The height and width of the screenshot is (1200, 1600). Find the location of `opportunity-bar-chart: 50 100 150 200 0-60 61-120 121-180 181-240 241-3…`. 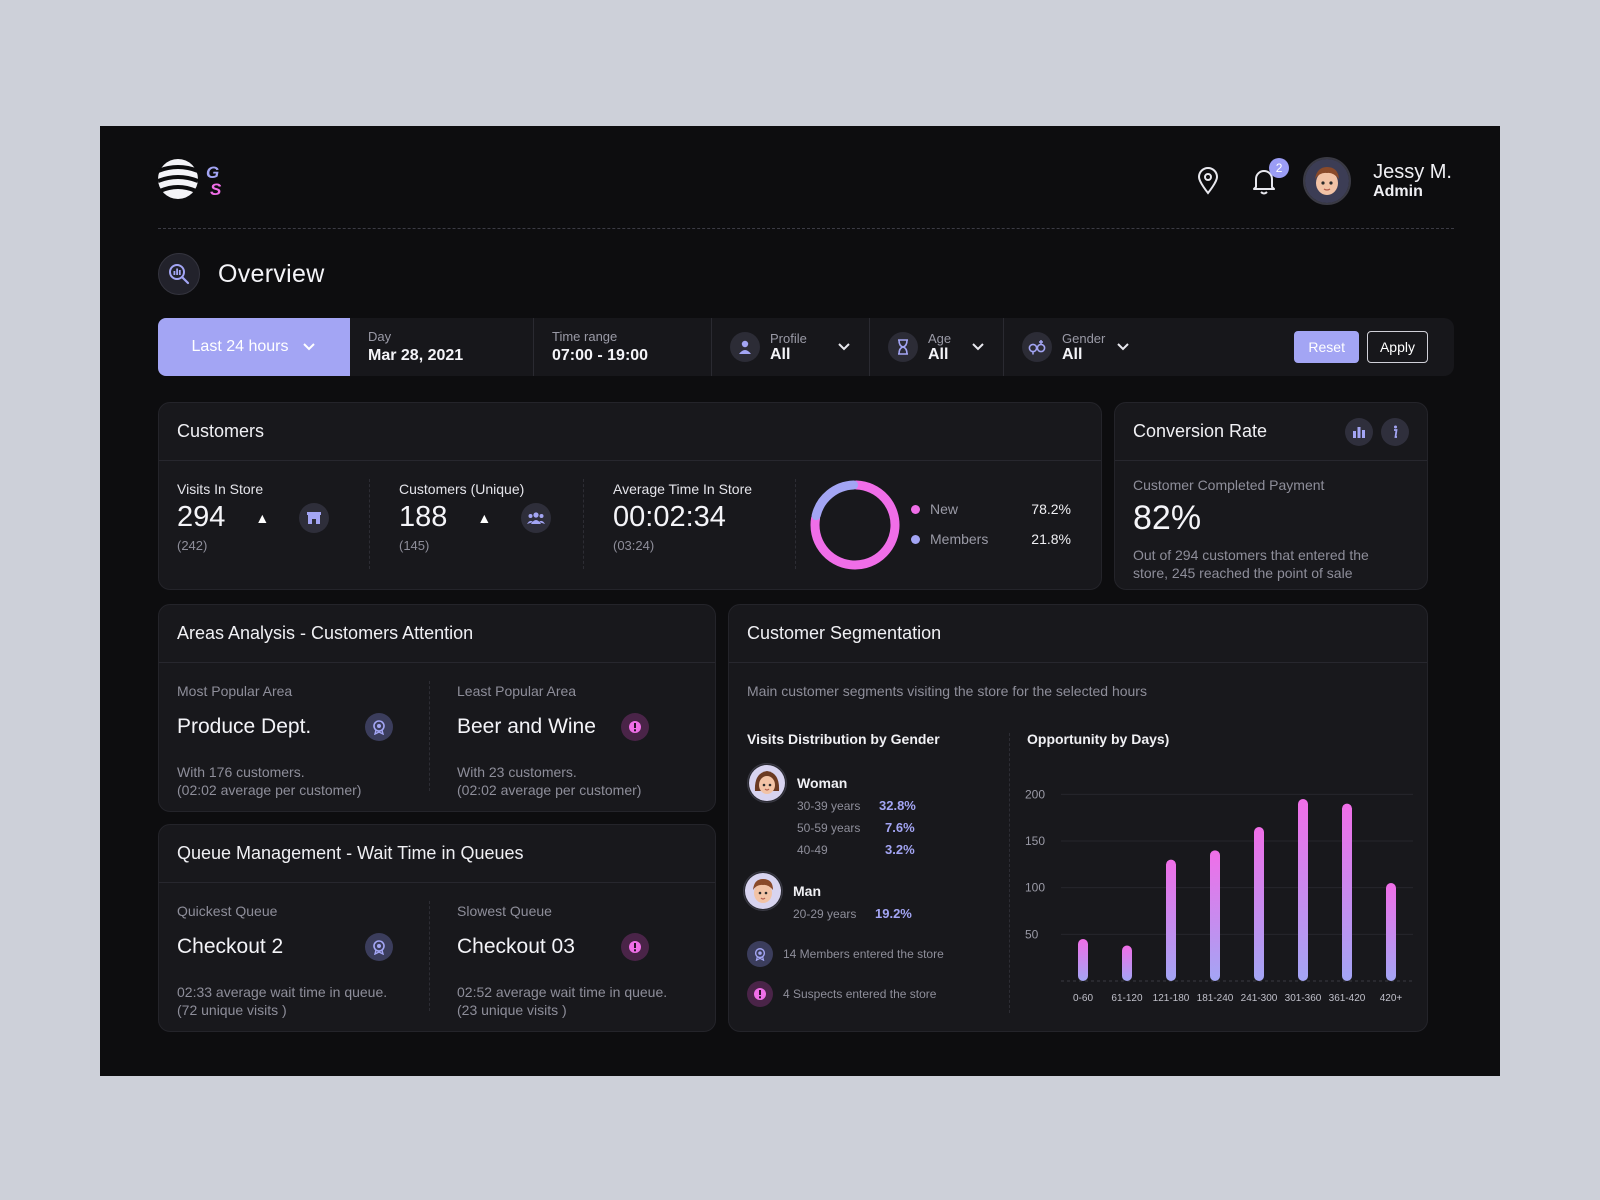

opportunity-bar-chart: 50 100 150 200 0-60 61-120 121-180 181-240 241-3… is located at coordinates (1219, 895).